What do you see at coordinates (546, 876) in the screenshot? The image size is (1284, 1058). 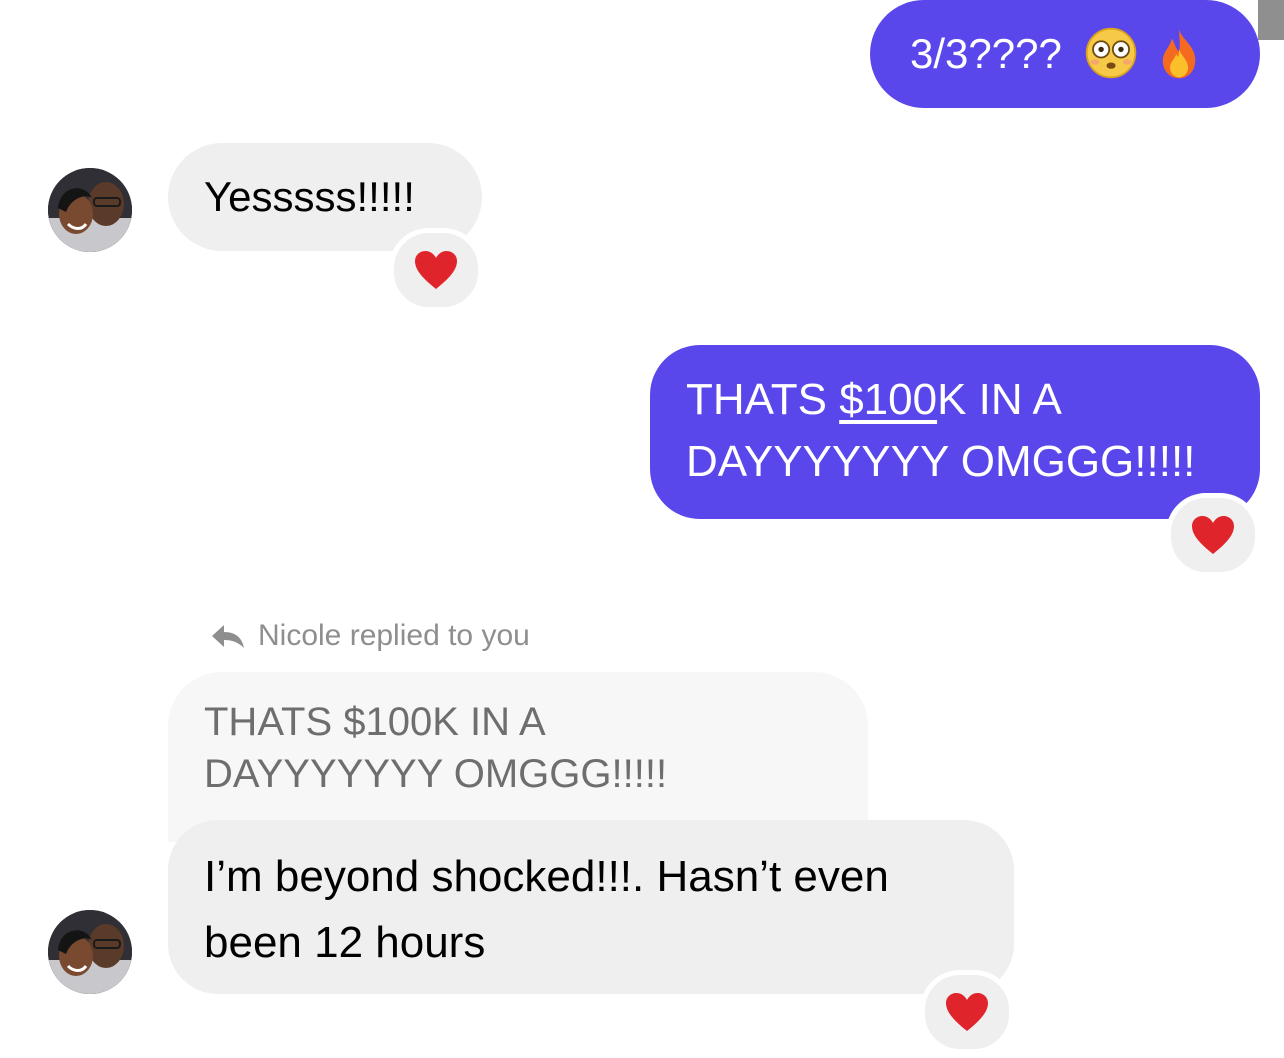 I see `message-line-1: I’m beyond shocked!!!. Hasn’t even` at bounding box center [546, 876].